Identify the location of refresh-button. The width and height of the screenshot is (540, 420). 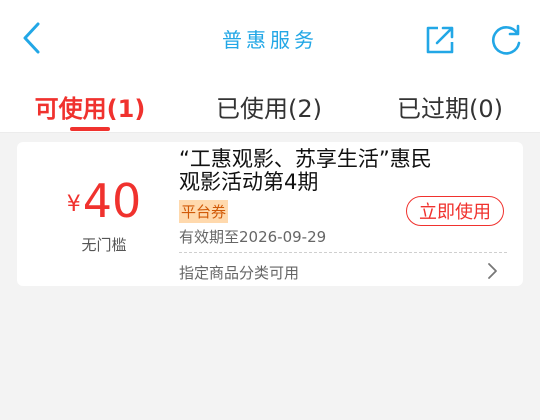
(506, 40).